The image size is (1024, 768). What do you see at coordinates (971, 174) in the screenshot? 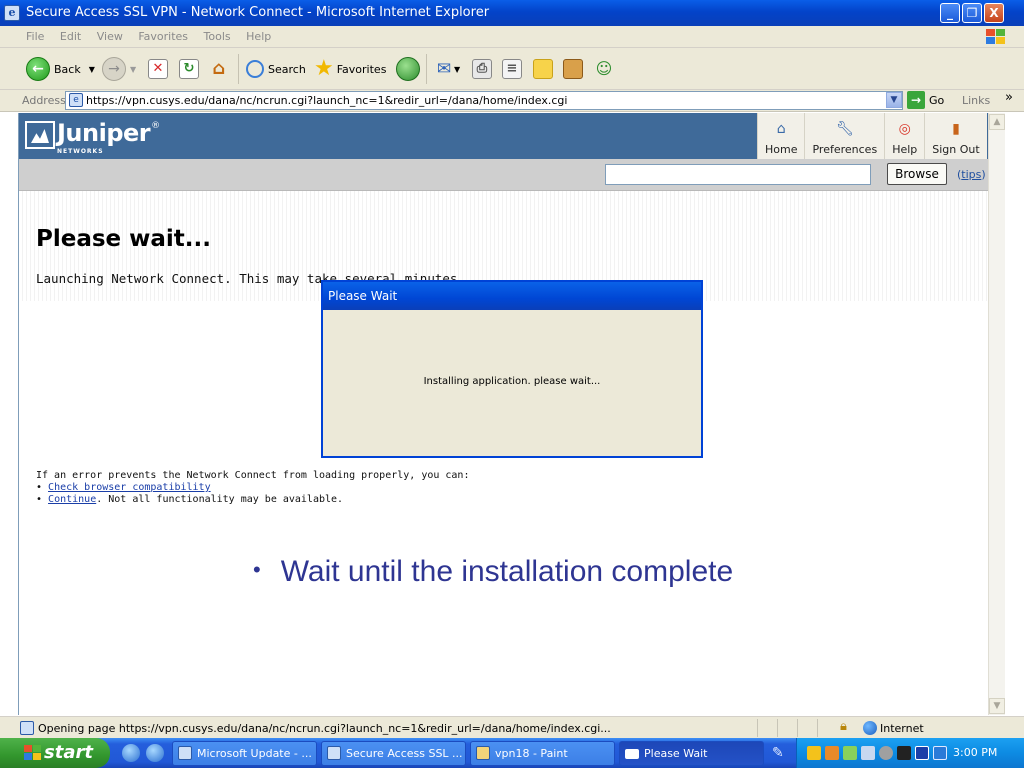
I see `tips-link: (tips)` at bounding box center [971, 174].